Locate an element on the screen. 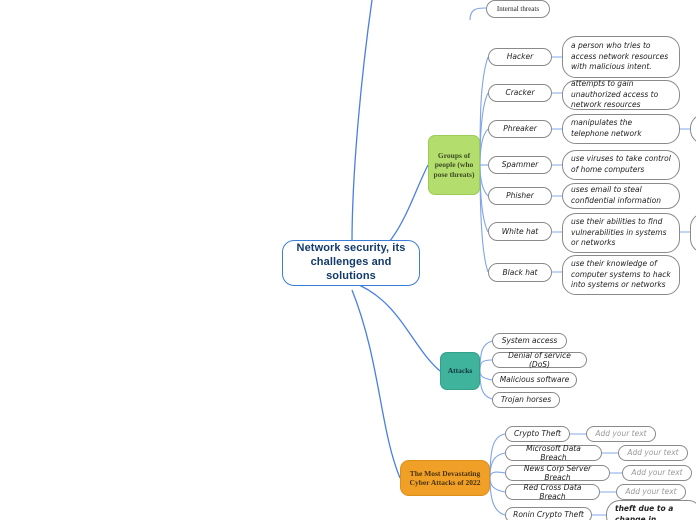 The height and width of the screenshot is (520, 696). node-label: Phisher is located at coordinates (520, 196).